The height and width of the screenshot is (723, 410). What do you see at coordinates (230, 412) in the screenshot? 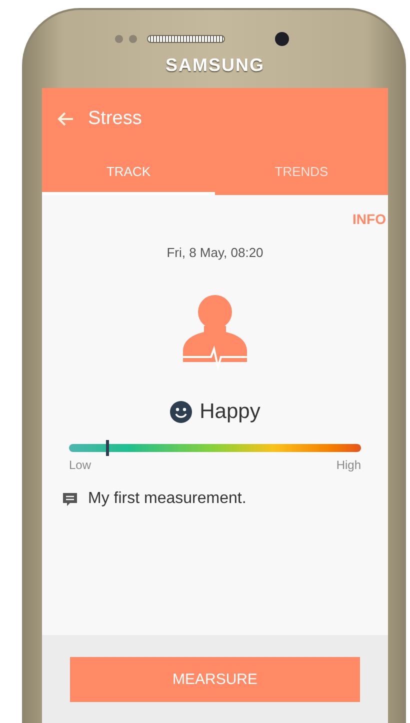
I see `mood-label: Happy` at bounding box center [230, 412].